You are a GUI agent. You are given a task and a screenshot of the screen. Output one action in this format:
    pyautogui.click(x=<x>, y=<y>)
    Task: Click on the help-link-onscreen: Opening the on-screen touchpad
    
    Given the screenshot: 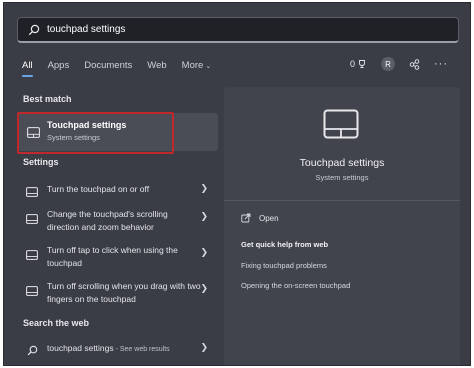 What is the action you would take?
    pyautogui.click(x=295, y=285)
    